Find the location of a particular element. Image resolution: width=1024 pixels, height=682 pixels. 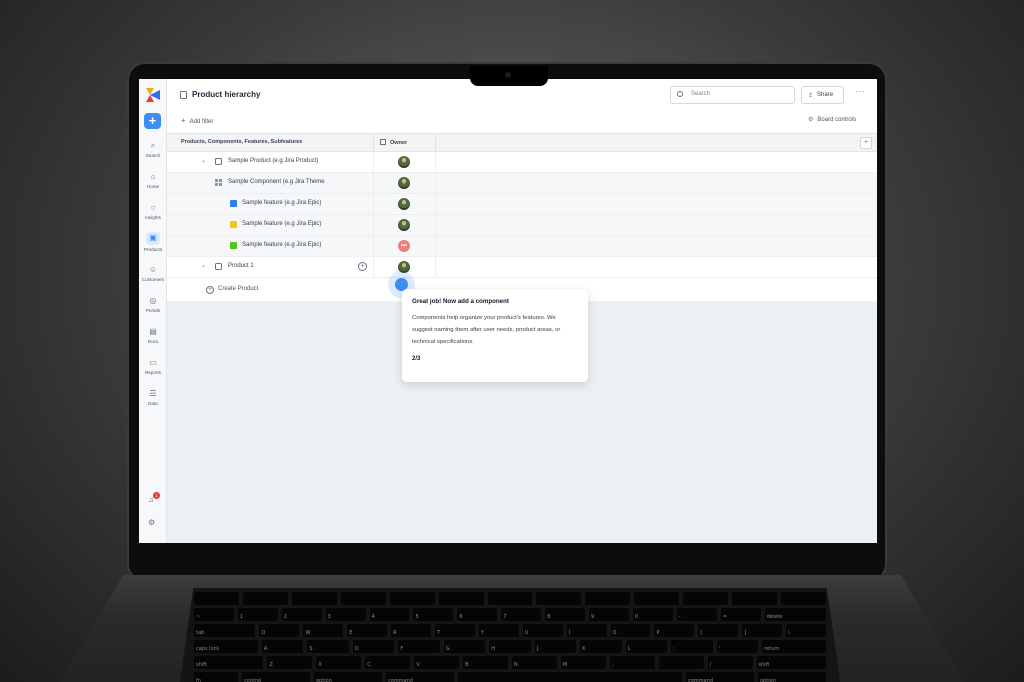

table-row: Sample feature (e.g Jira Epic) PP is located at coordinates (522, 246).